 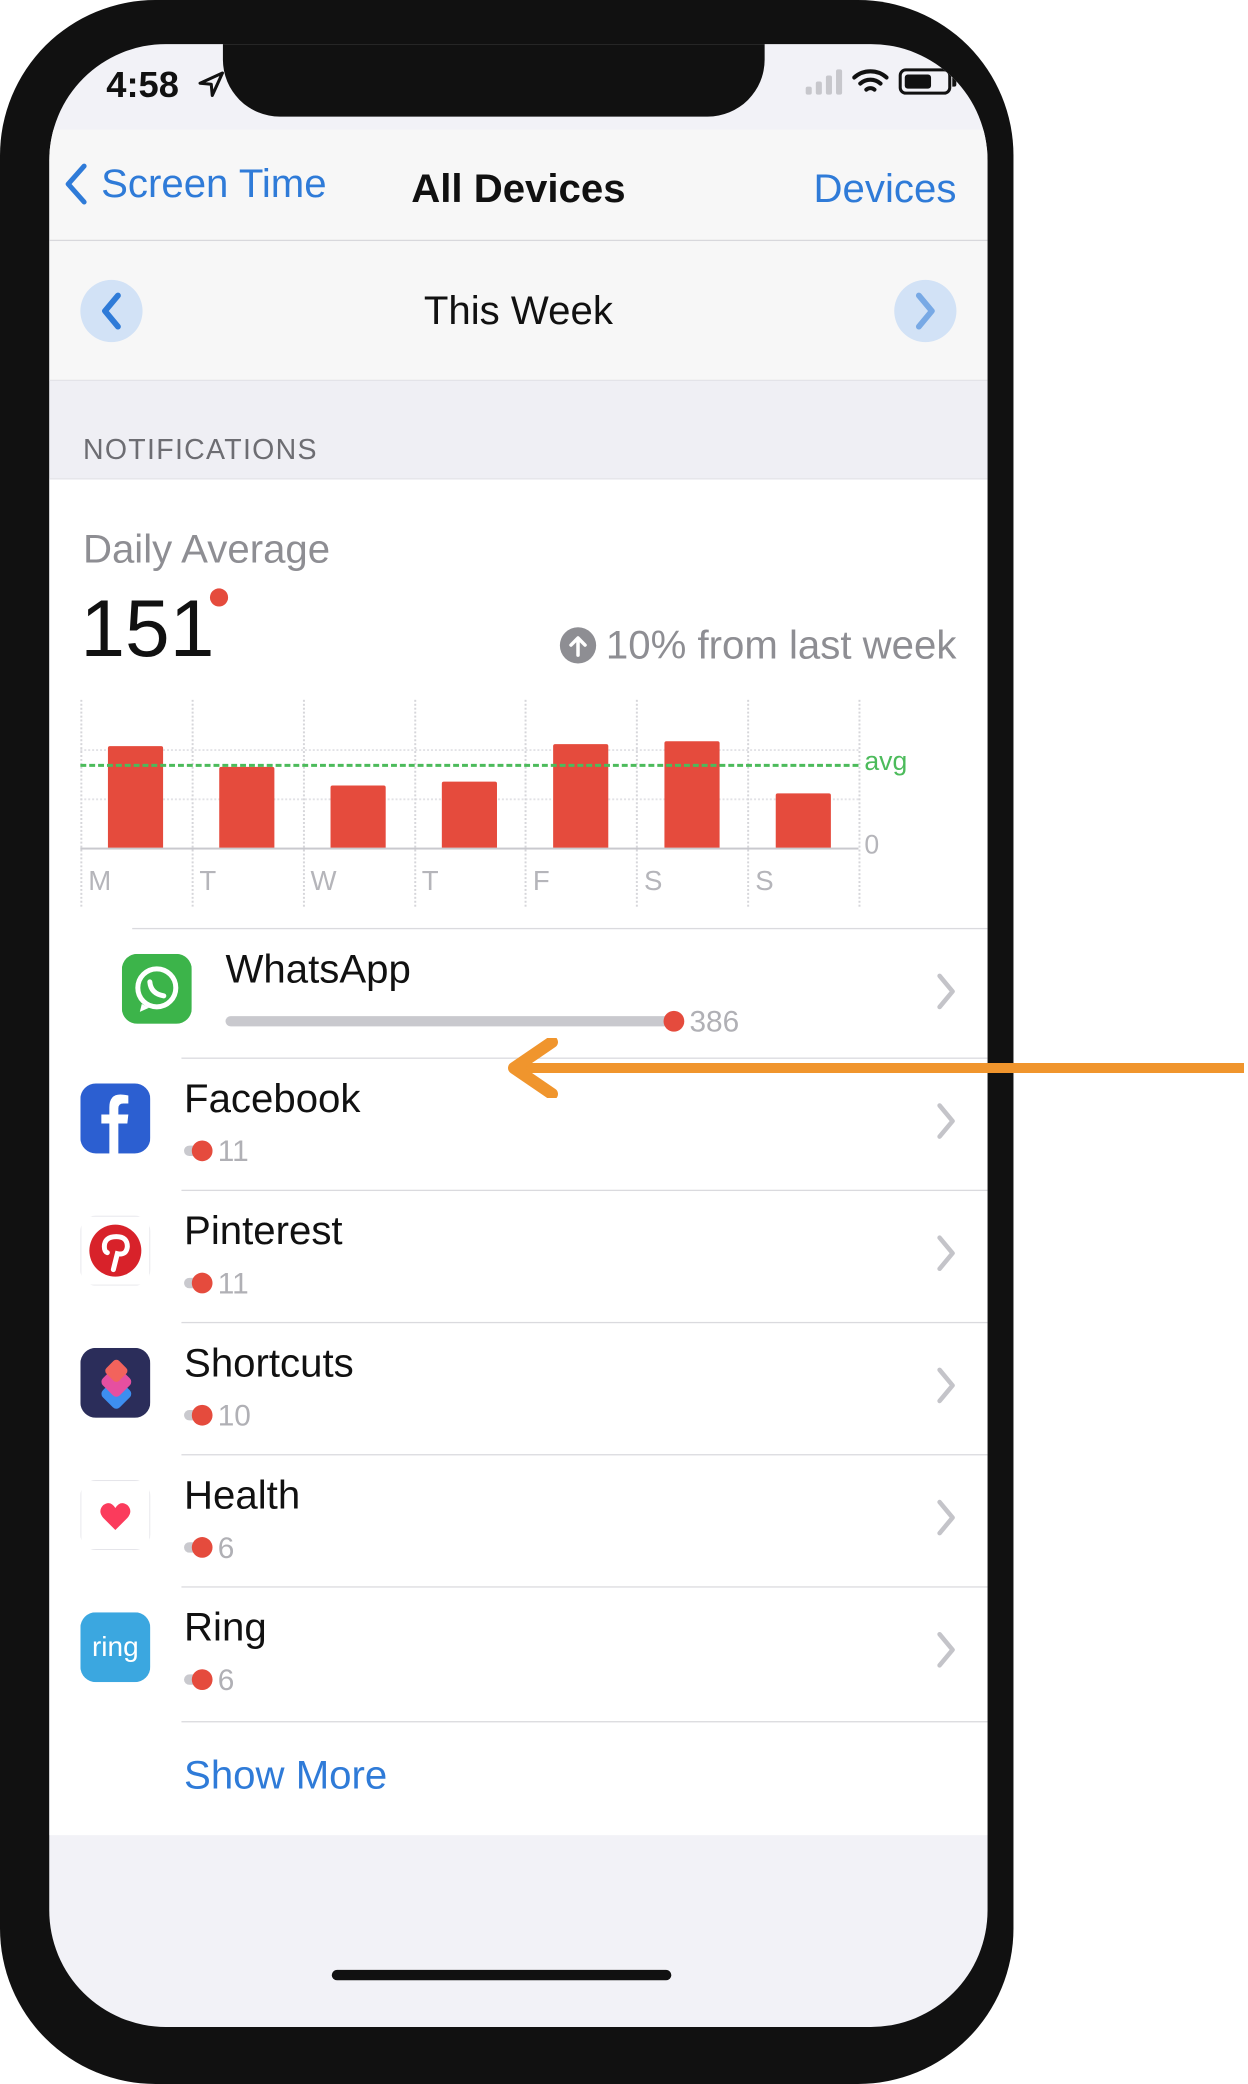 I want to click on usage-bar: 10, so click(x=217, y=1415).